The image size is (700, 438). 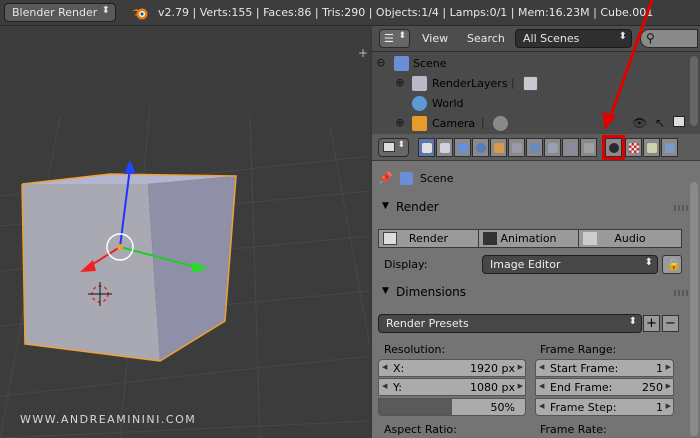 I want to click on tab-render-layers, so click(x=444, y=147).